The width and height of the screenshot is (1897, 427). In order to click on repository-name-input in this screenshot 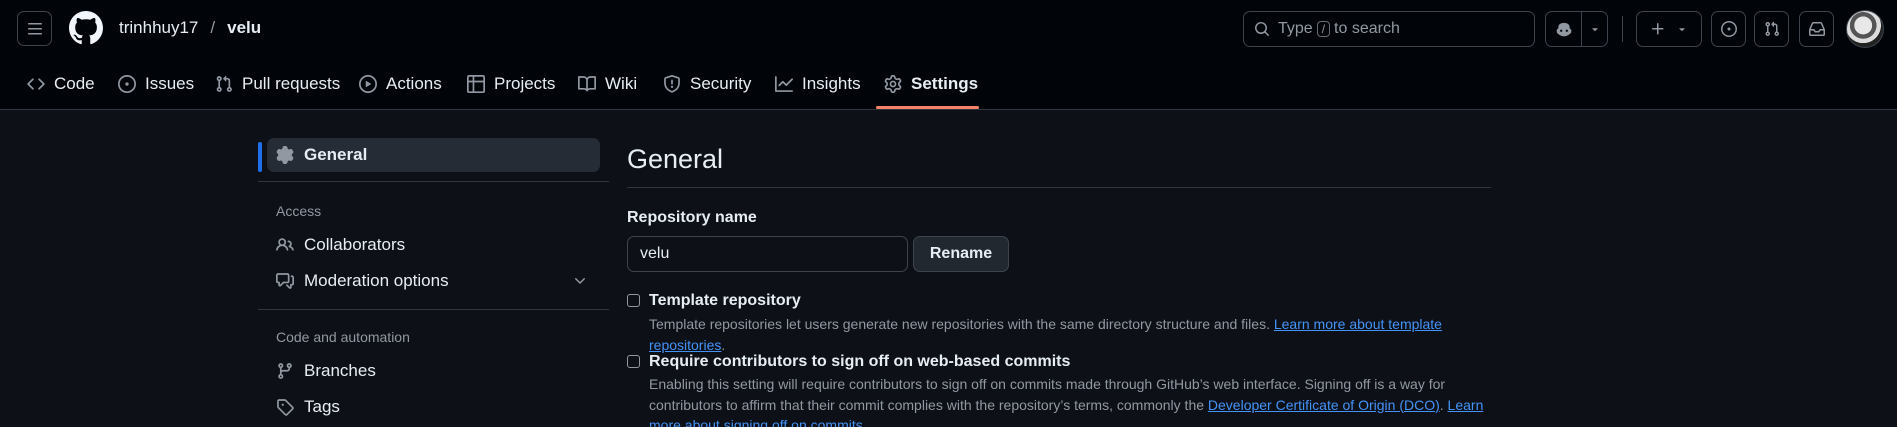, I will do `click(767, 254)`.